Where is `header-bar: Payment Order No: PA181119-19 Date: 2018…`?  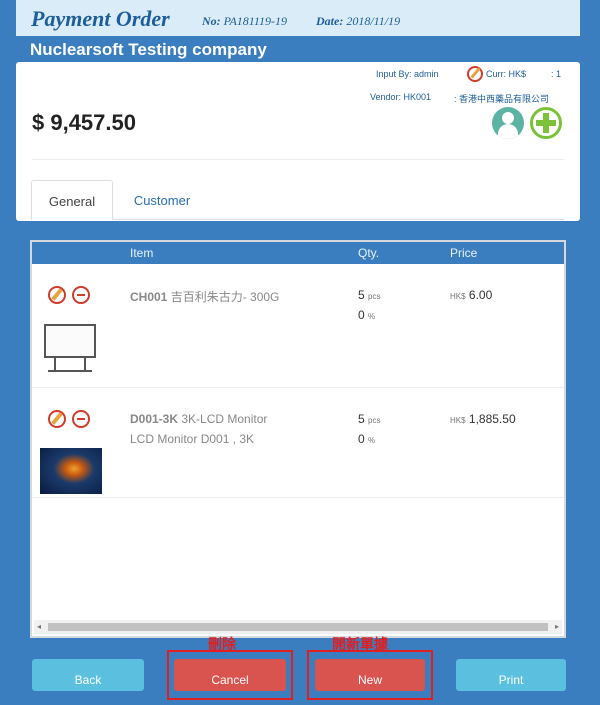 header-bar: Payment Order No: PA181119-19 Date: 2018… is located at coordinates (298, 18).